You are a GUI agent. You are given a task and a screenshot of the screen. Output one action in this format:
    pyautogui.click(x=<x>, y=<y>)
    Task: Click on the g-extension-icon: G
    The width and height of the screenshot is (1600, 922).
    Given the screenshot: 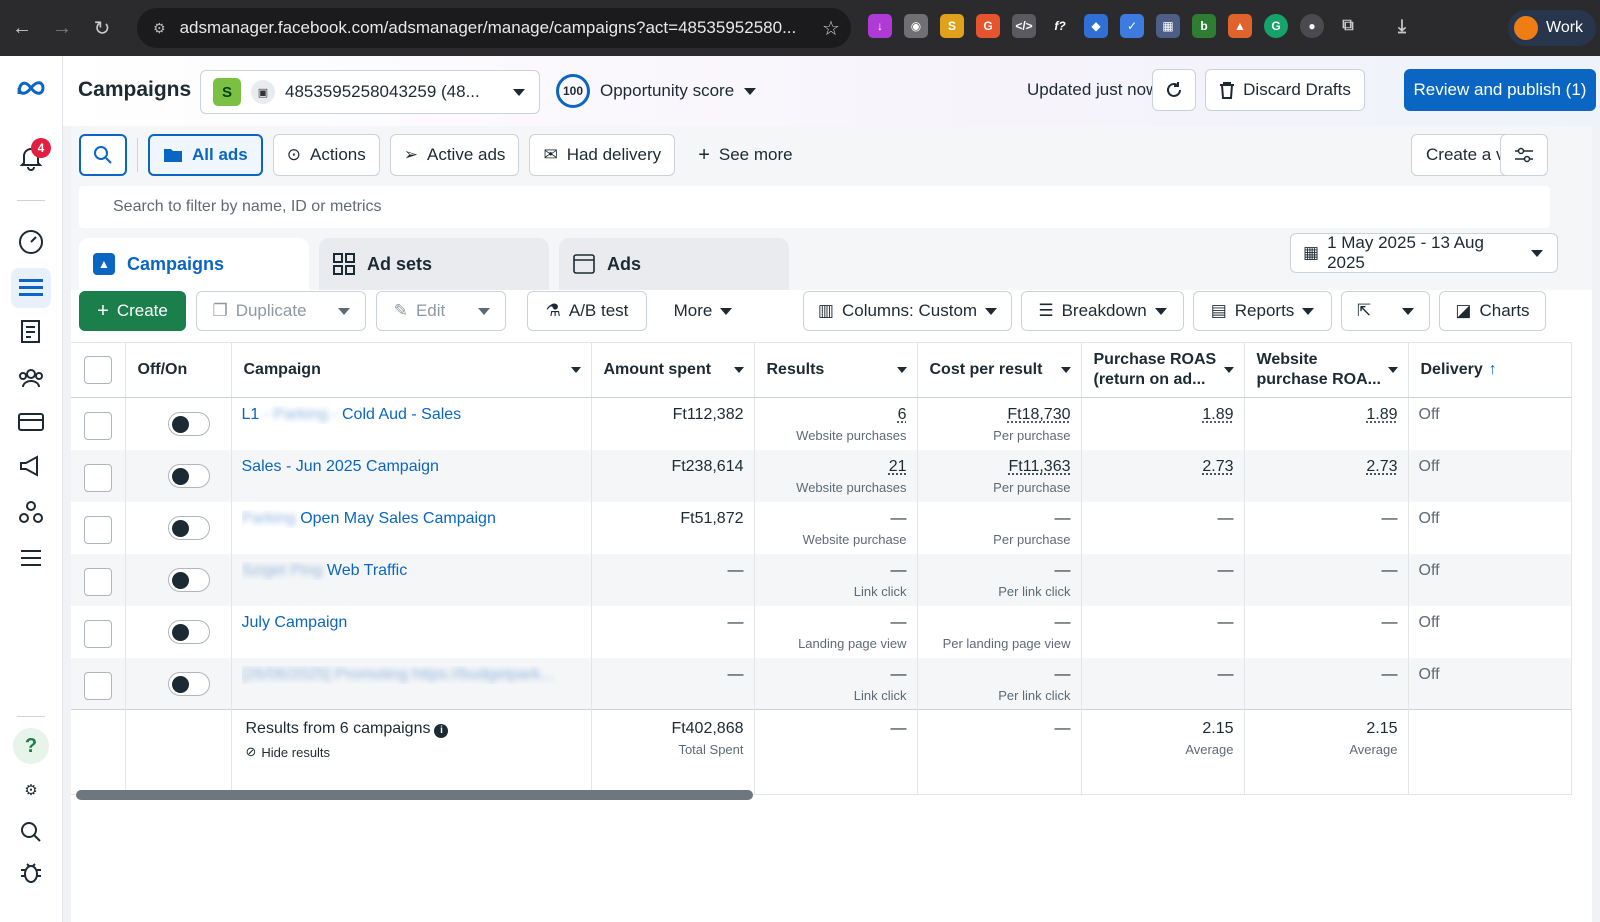 What is the action you would take?
    pyautogui.click(x=988, y=26)
    